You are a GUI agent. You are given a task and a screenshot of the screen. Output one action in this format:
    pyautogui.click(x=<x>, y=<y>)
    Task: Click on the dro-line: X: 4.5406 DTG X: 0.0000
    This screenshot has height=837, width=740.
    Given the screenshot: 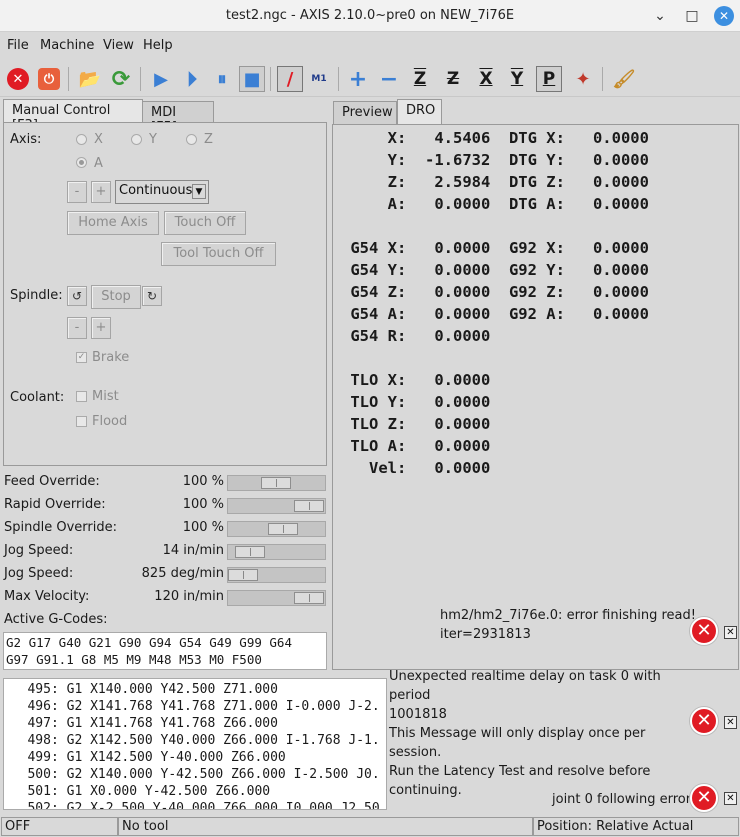 What is the action you would take?
    pyautogui.click(x=495, y=138)
    